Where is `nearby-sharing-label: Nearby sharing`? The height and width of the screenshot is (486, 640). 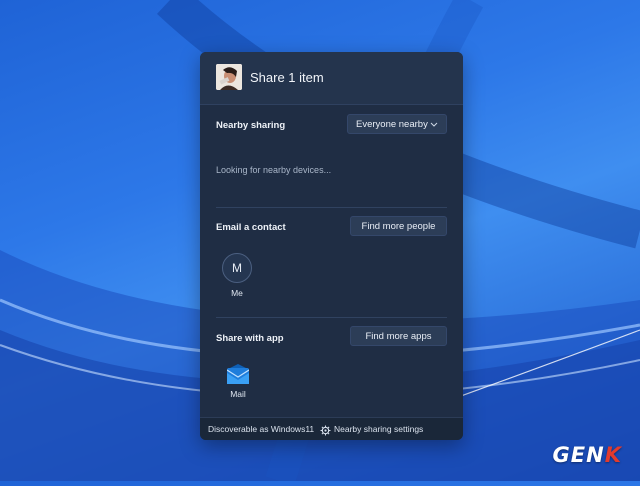 nearby-sharing-label: Nearby sharing is located at coordinates (251, 125).